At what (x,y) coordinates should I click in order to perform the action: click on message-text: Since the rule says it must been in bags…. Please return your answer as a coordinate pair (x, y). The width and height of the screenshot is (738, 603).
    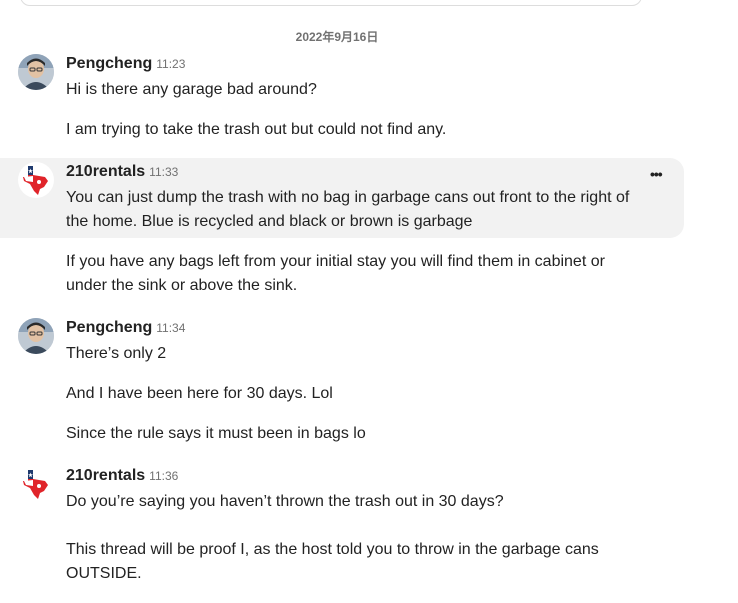
    Looking at the image, I should click on (216, 433).